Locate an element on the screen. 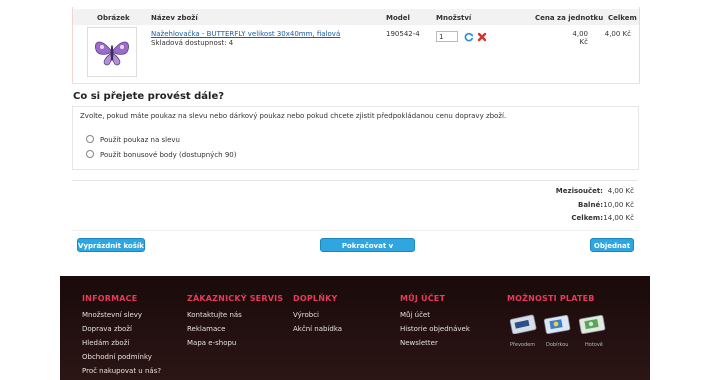 This screenshot has height=380, width=710. unit-price: 4,00 Kč is located at coordinates (580, 38).